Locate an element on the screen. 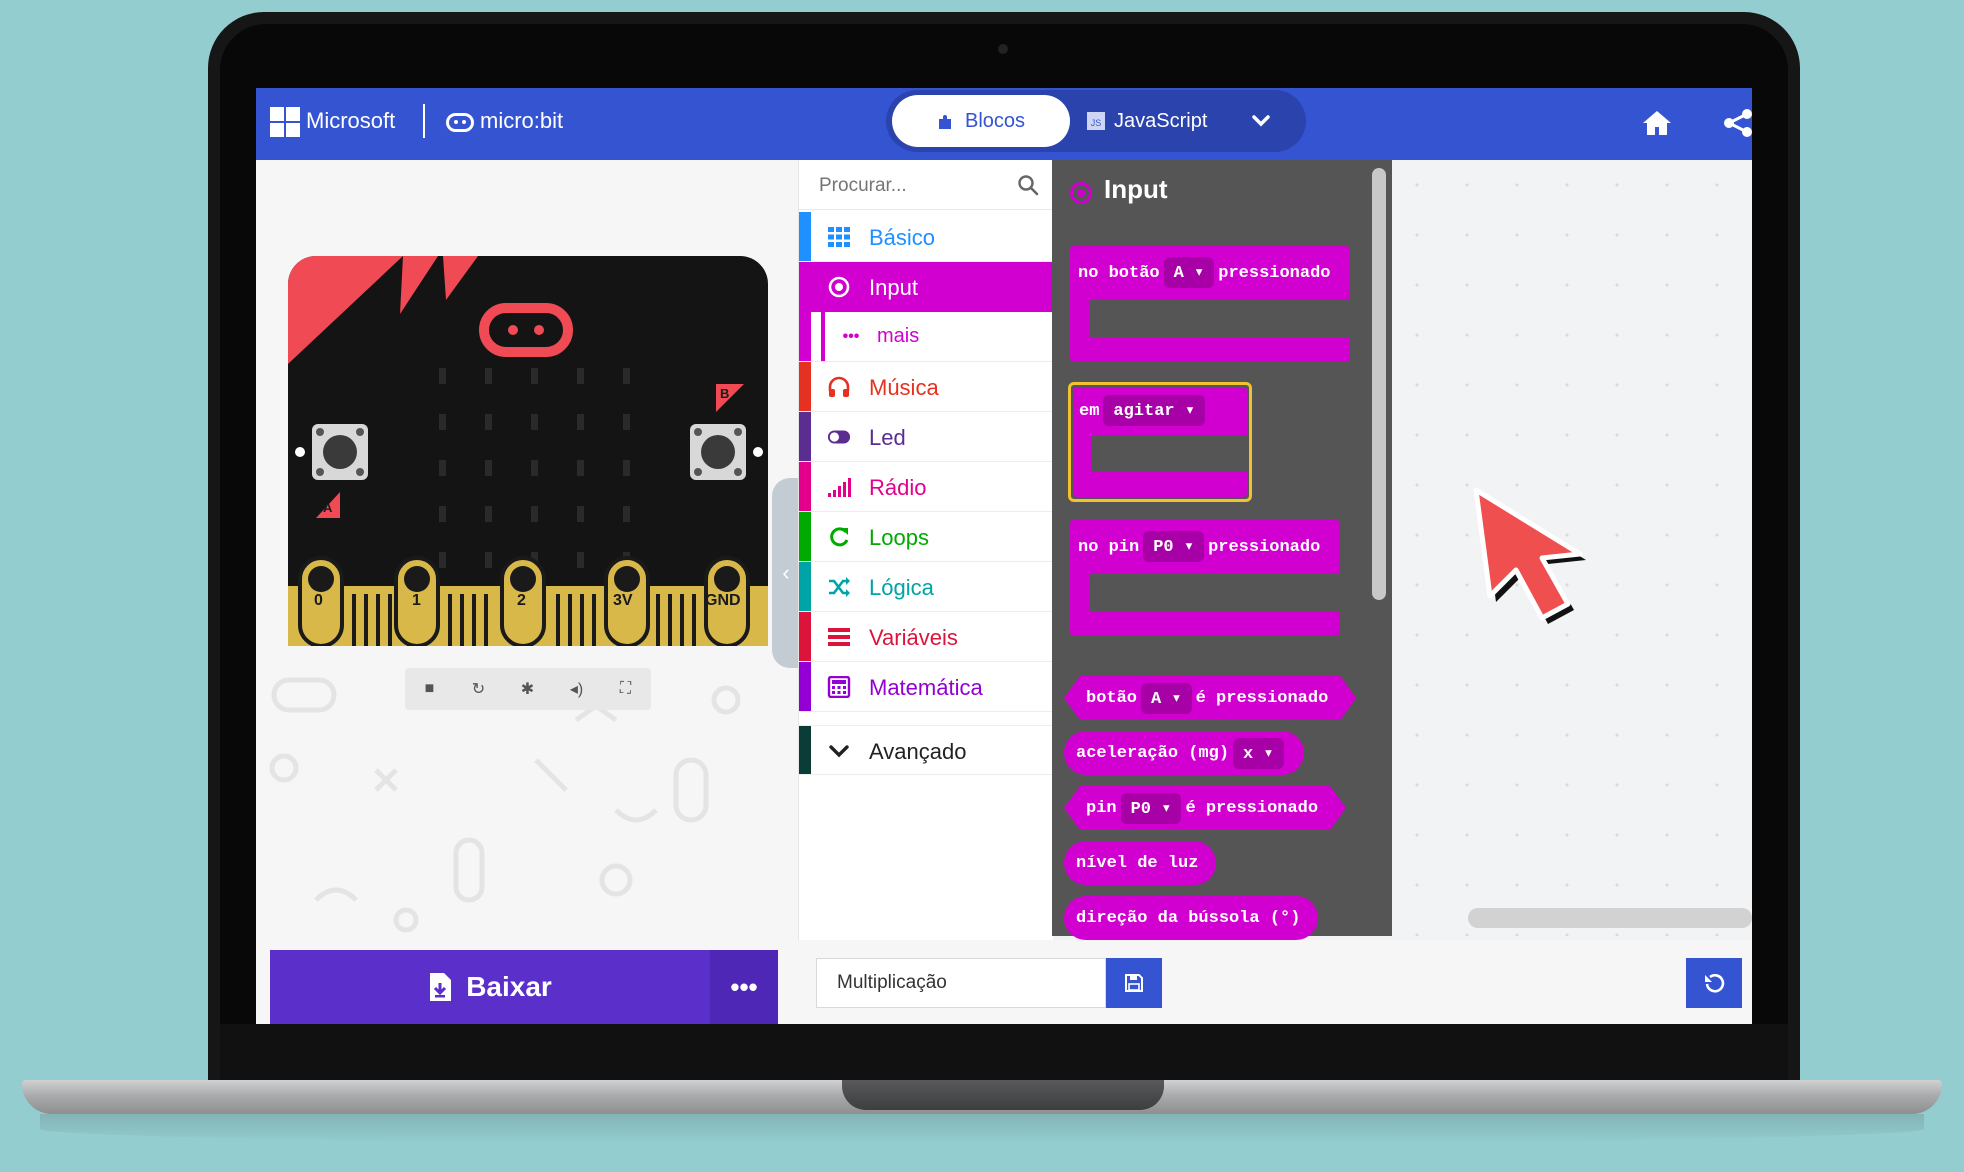 The image size is (1964, 1172). block-text: no pin is located at coordinates (1109, 547).